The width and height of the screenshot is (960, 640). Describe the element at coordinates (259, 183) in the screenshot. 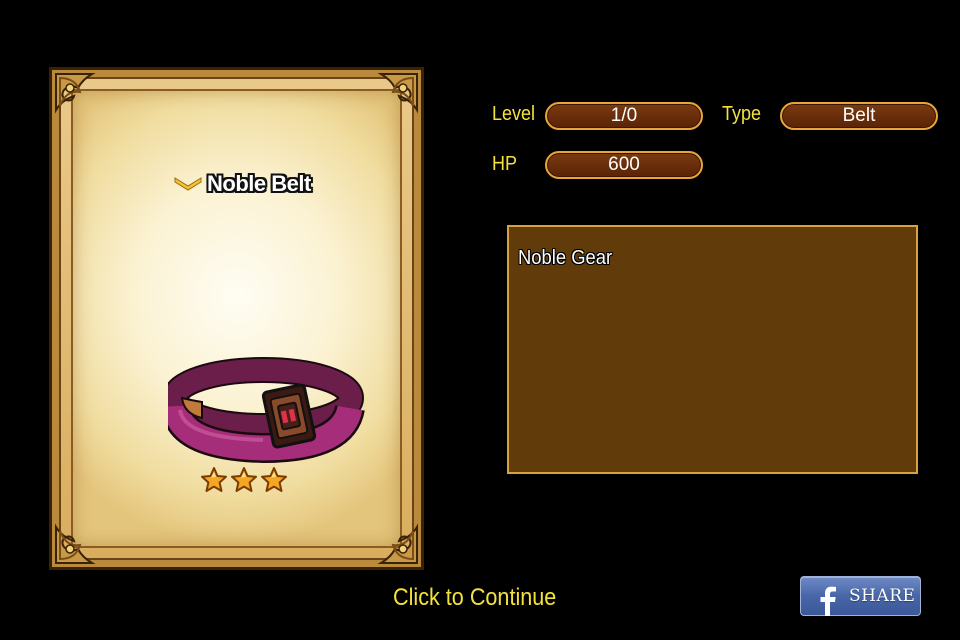

I see `item-name: Noble Belt` at that location.